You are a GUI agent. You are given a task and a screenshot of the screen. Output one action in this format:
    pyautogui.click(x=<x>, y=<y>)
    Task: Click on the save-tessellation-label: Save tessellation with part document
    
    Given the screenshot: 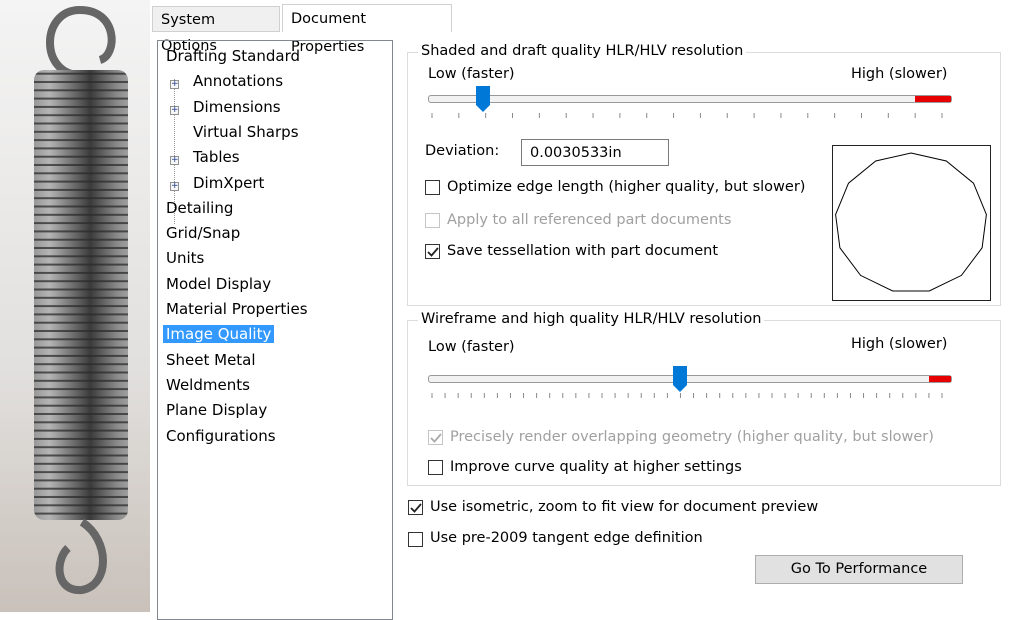 What is the action you would take?
    pyautogui.click(x=583, y=251)
    